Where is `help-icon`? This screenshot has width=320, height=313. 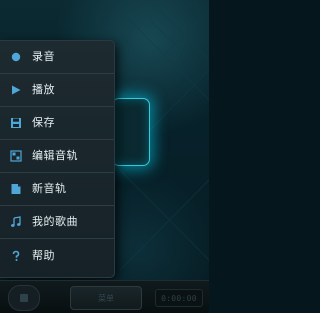 help-icon is located at coordinates (16, 256).